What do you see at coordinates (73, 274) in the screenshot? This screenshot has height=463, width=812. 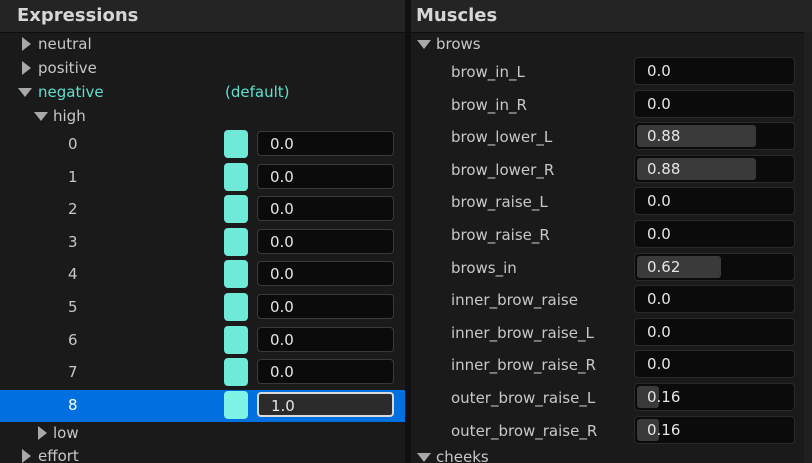 I see `expression-index: 4` at bounding box center [73, 274].